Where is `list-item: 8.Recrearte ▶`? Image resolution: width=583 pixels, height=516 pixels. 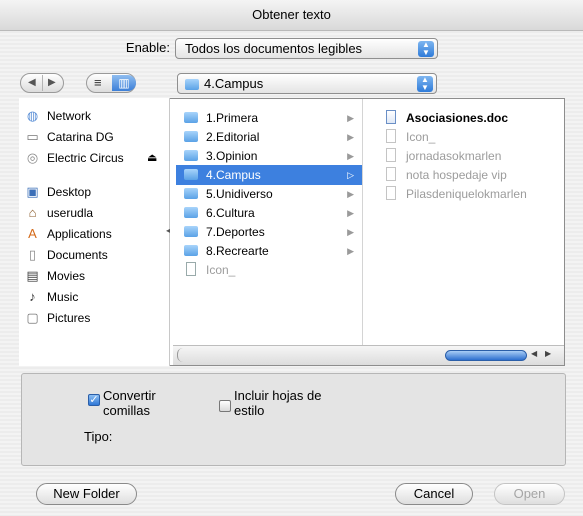 list-item: 8.Recrearte ▶ is located at coordinates (269, 251).